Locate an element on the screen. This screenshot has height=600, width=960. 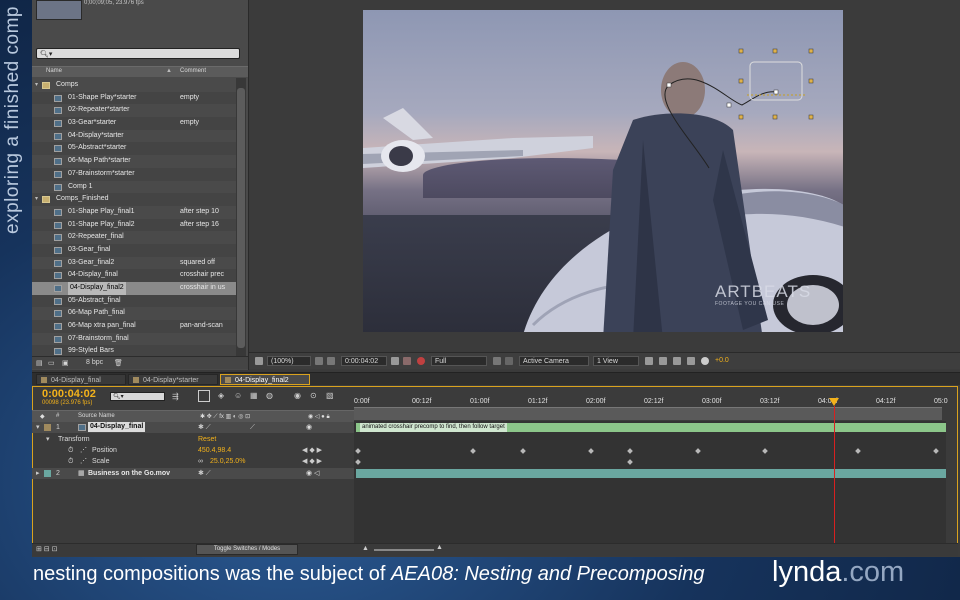
comp-mini-flowchart-icon: ⇶ is located at coordinates (175, 396).